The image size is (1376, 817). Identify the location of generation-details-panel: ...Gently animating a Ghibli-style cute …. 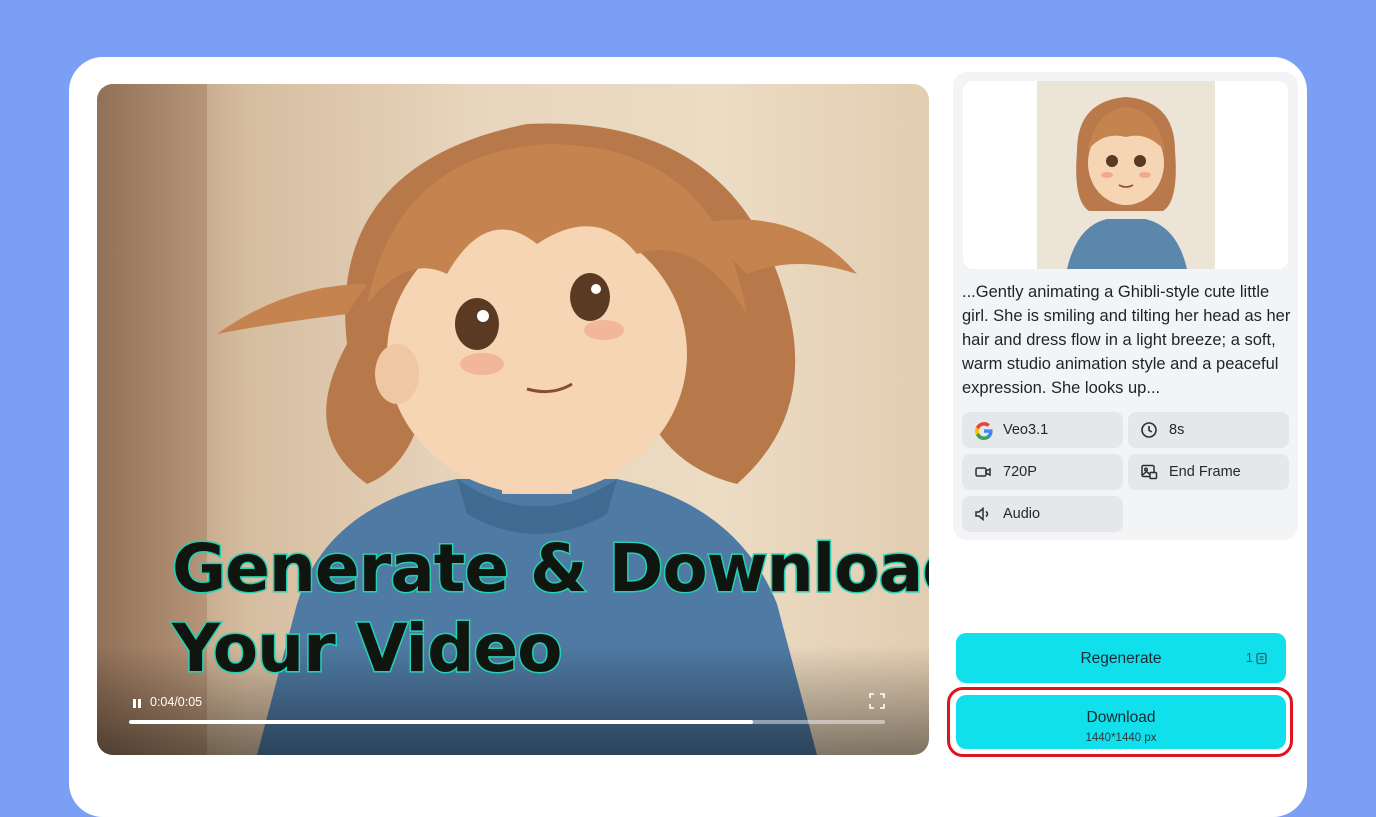
(1125, 306).